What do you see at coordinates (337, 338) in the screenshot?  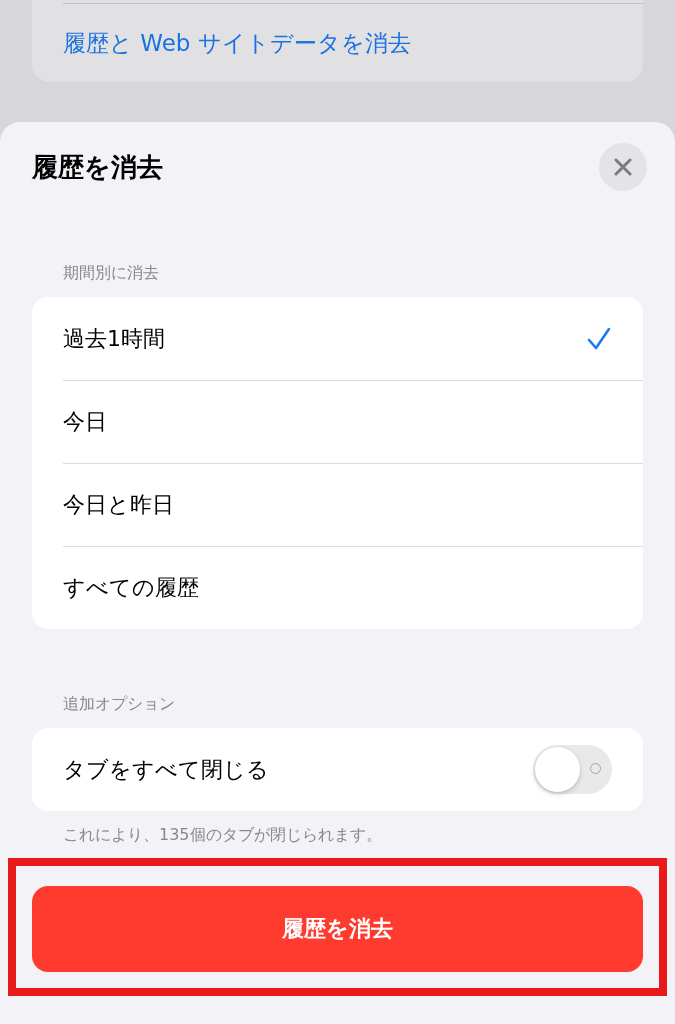 I see `period-option: 過去1時間` at bounding box center [337, 338].